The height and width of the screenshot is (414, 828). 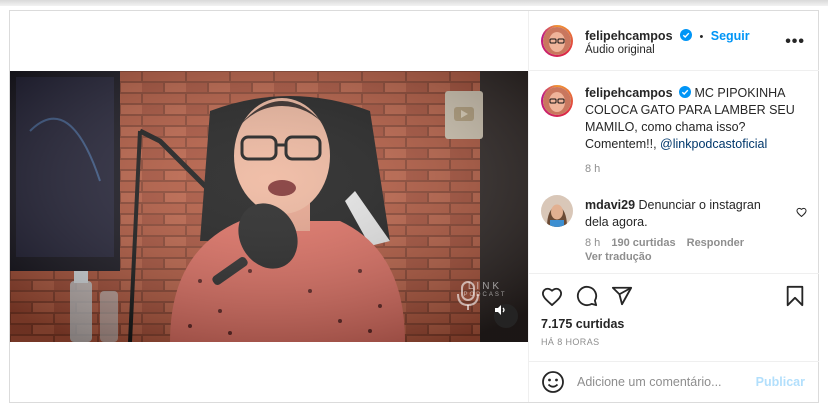 I want to click on publish-button: Publicar, so click(x=780, y=382).